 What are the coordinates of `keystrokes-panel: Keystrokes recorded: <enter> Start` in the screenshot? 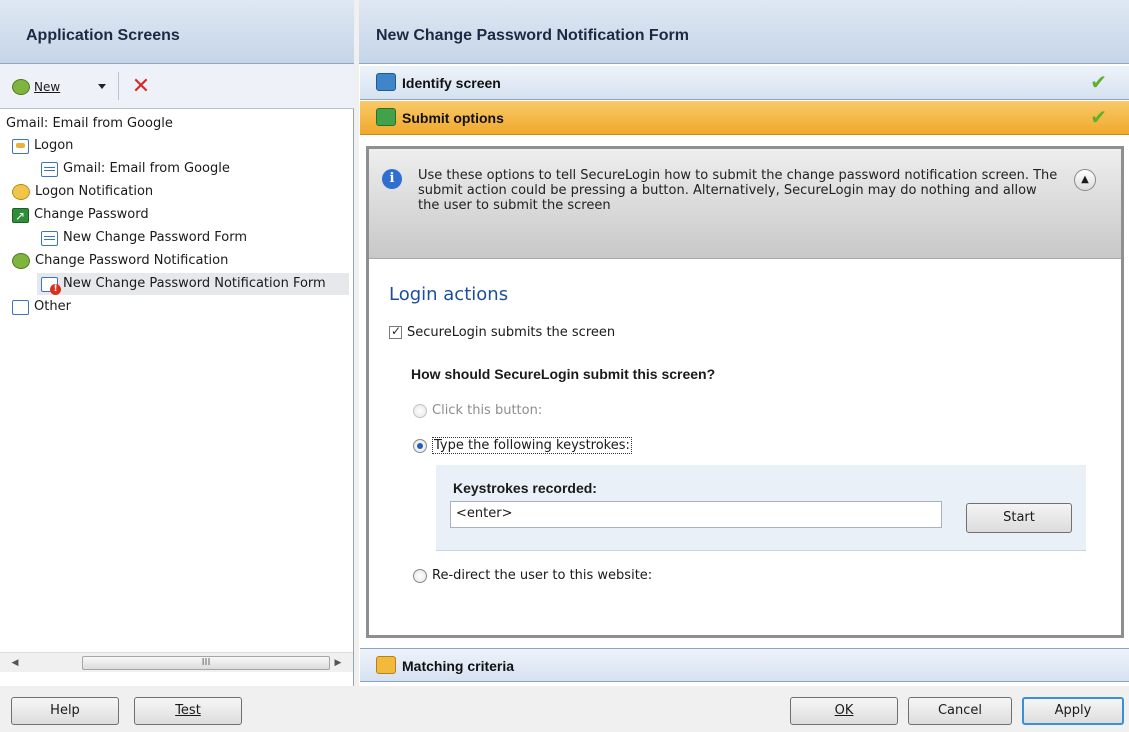 It's located at (761, 508).